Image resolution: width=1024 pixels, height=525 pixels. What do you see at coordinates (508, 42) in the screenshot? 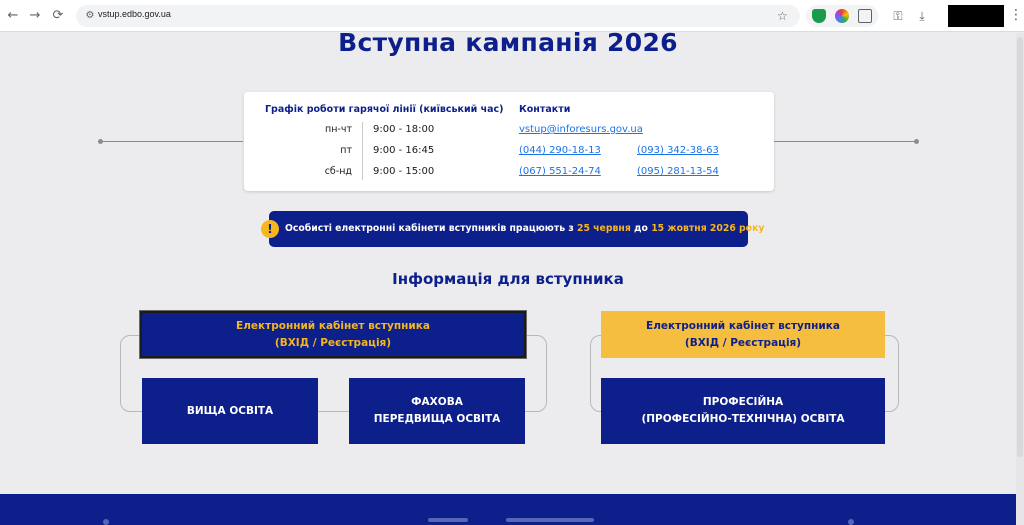
I see `page-title: Вступна кампанія 2026` at bounding box center [508, 42].